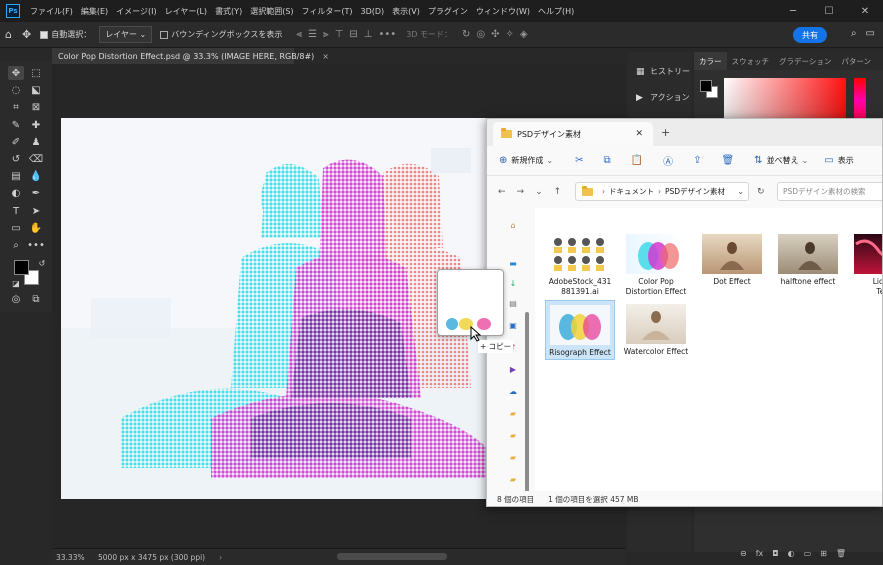 This screenshot has width=883, height=565. I want to click on hue-slider, so click(860, 100).